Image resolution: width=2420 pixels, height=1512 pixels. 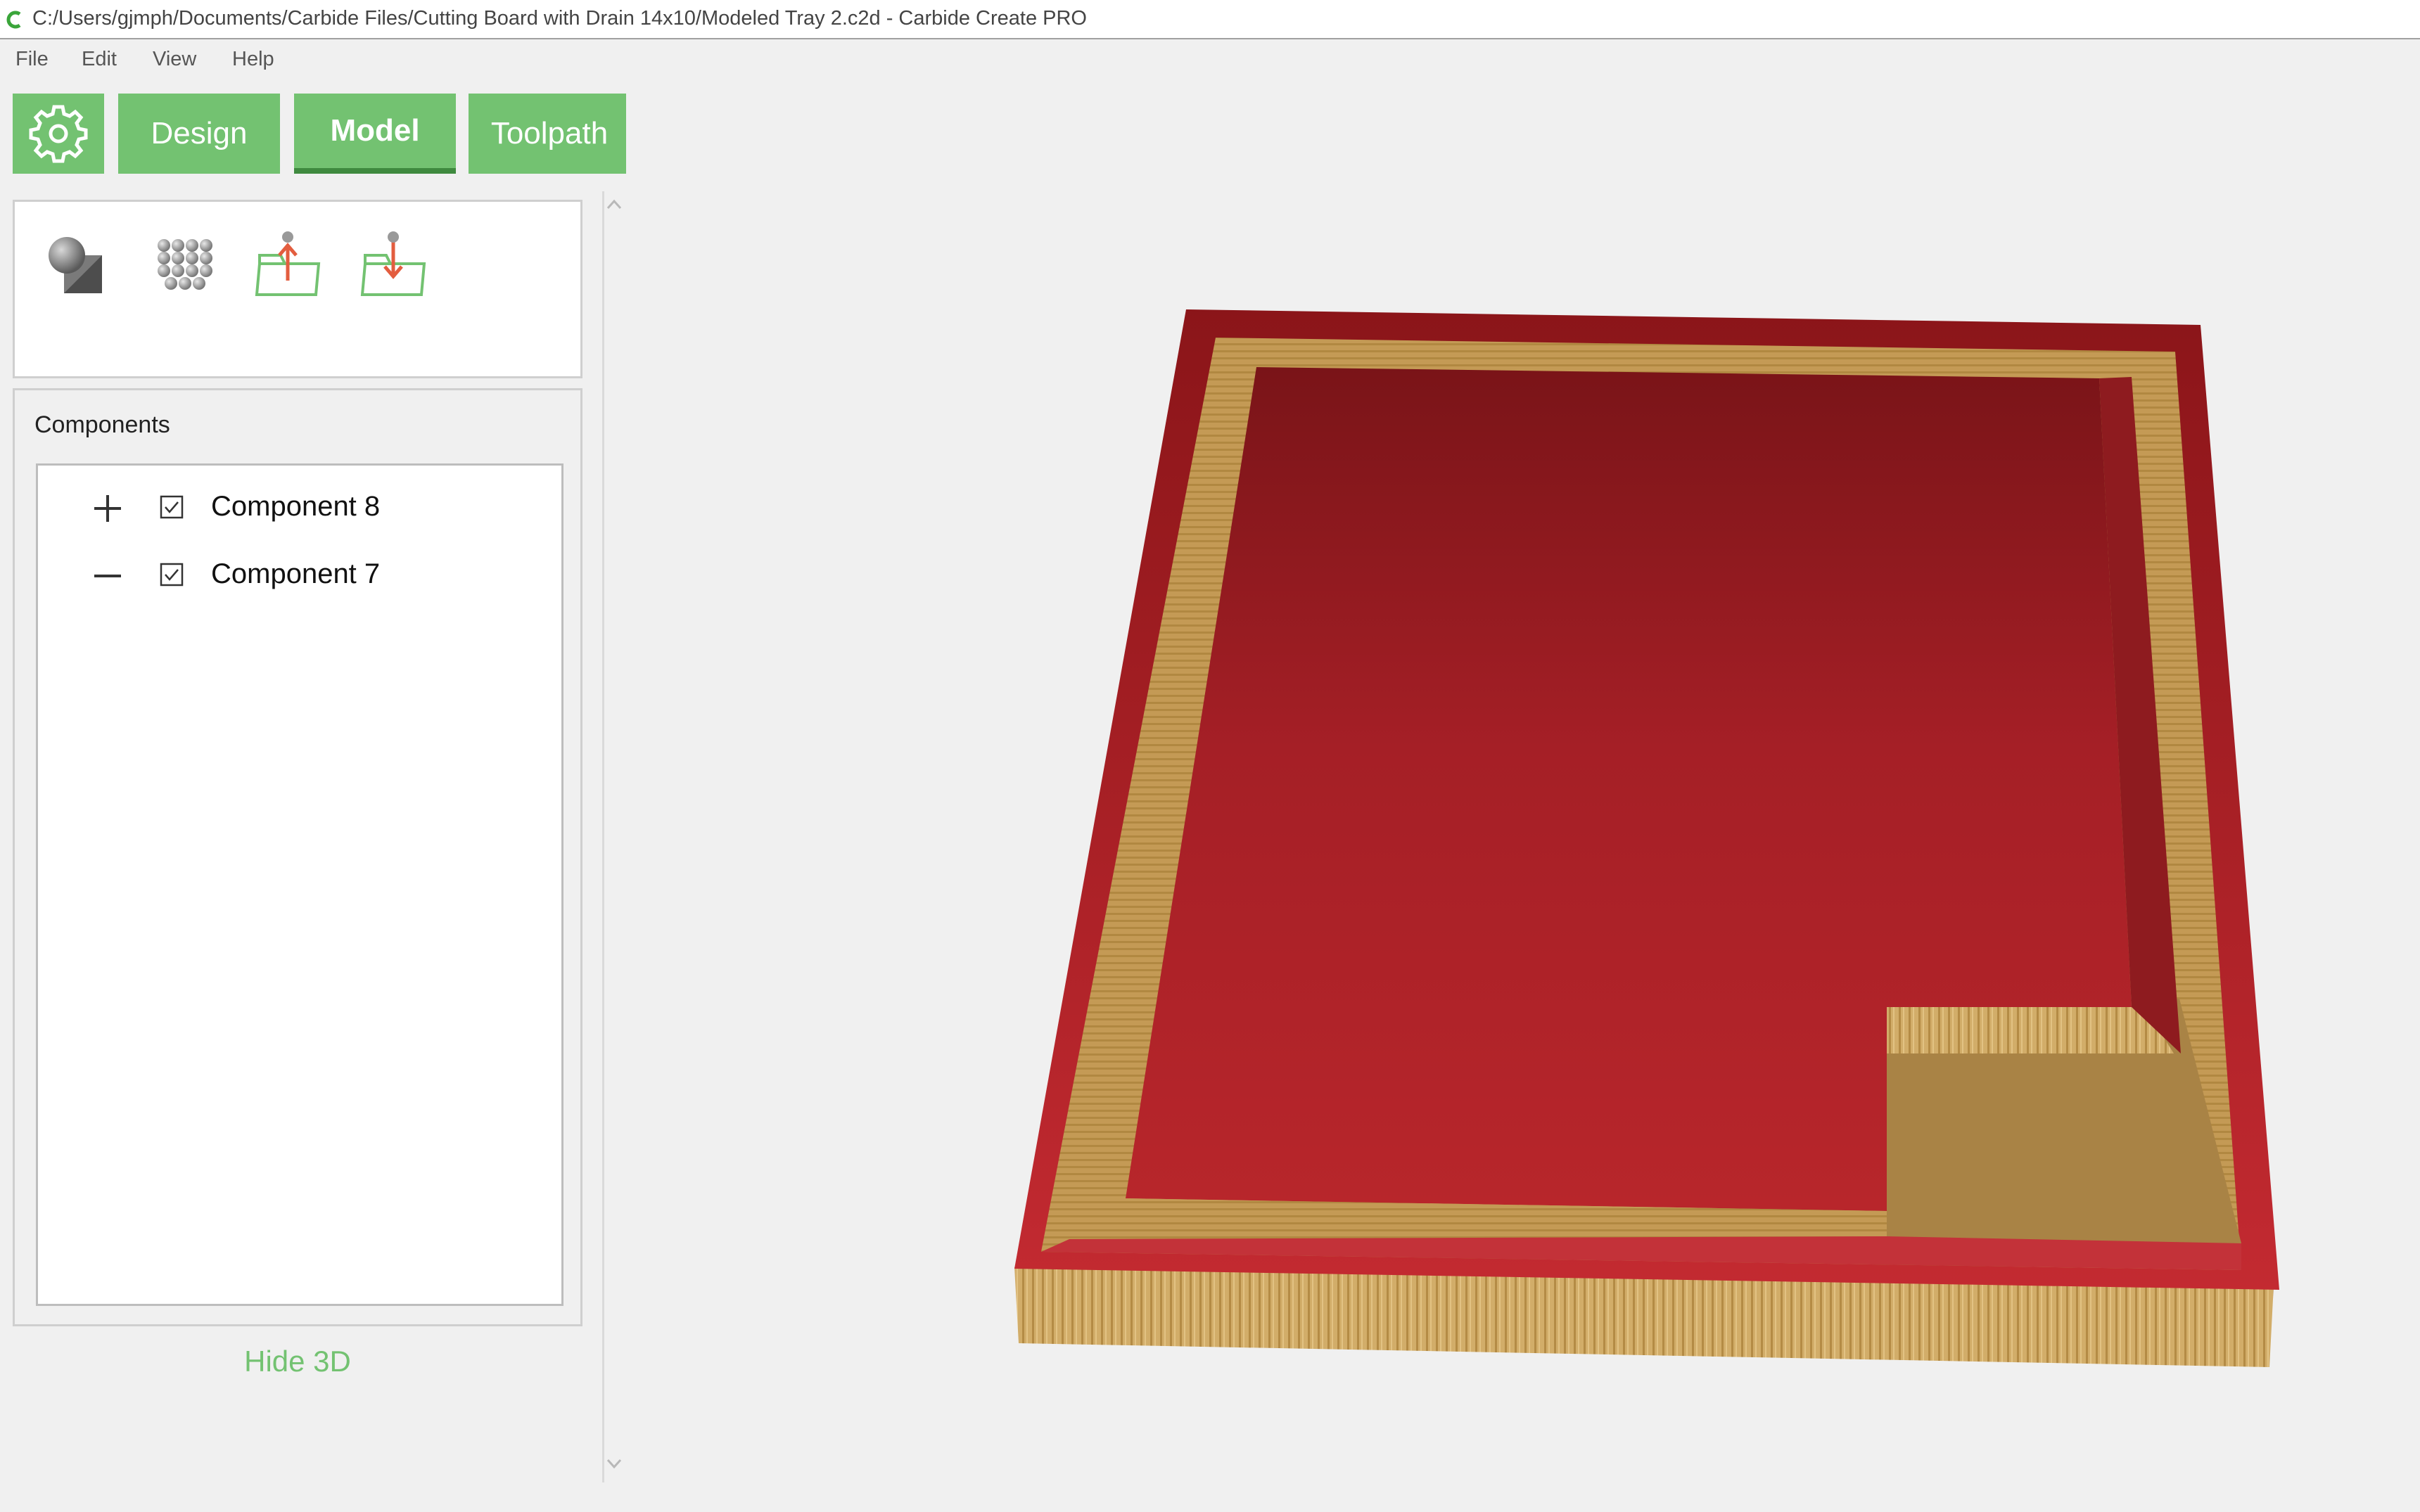 What do you see at coordinates (199, 134) in the screenshot?
I see `tab-design: Design` at bounding box center [199, 134].